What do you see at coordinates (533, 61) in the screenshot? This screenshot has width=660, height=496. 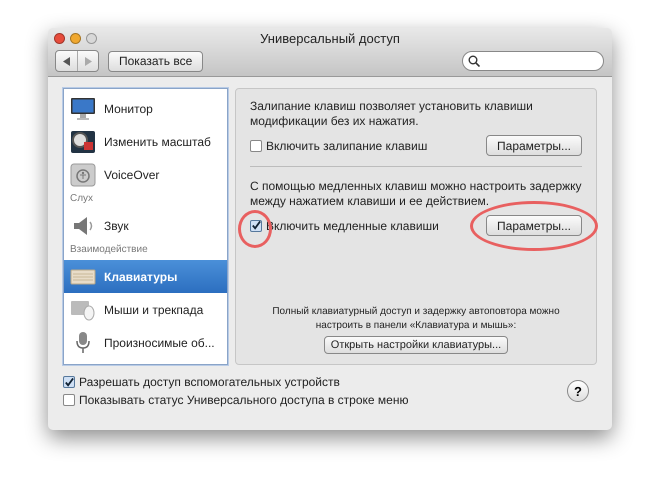 I see `search-field` at bounding box center [533, 61].